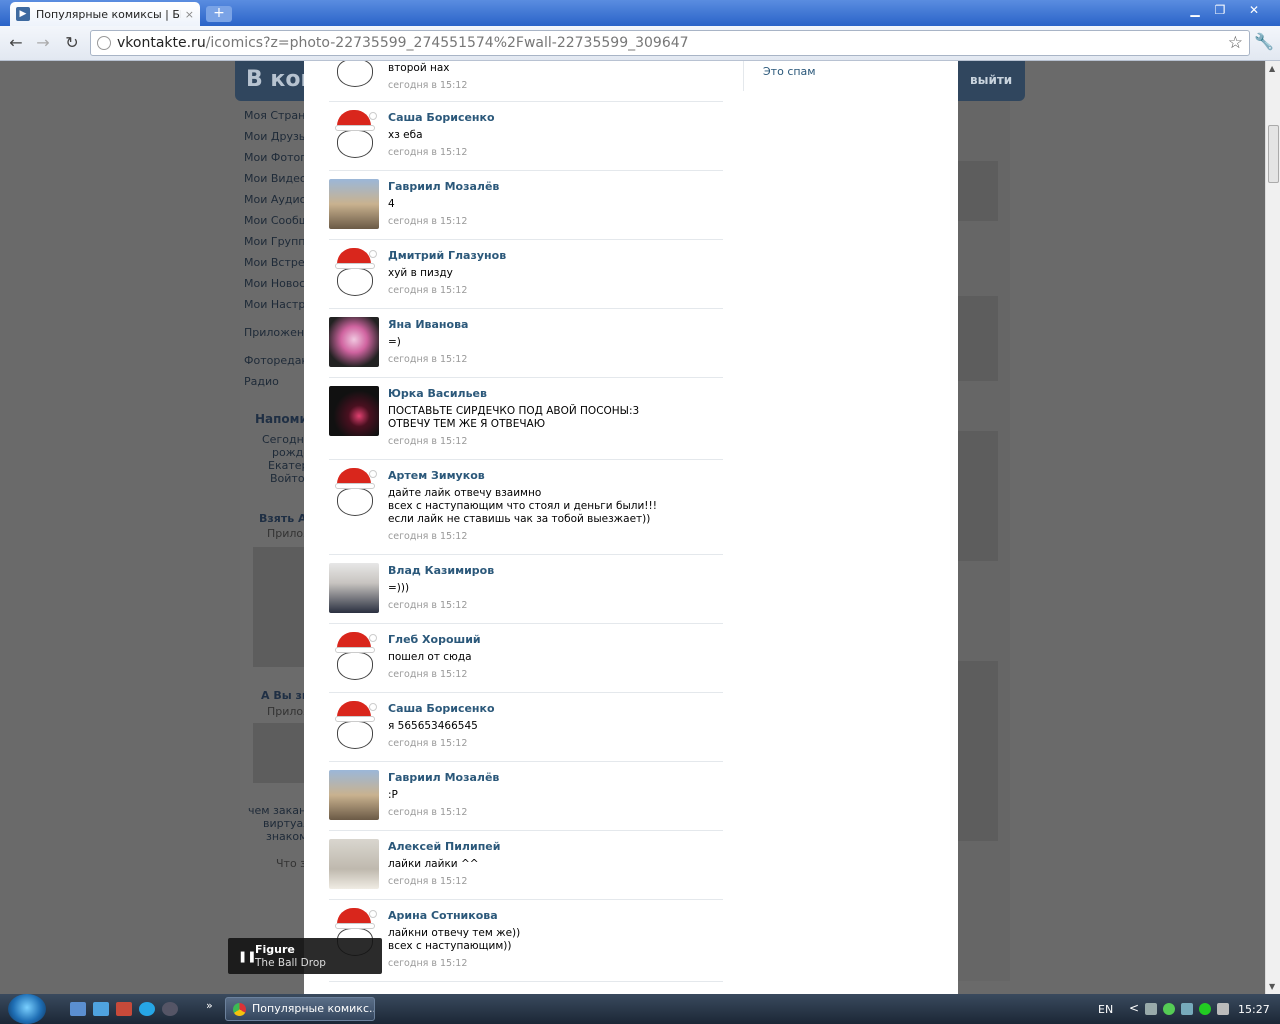 Image resolution: width=1280 pixels, height=1024 pixels. Describe the element at coordinates (434, 639) in the screenshot. I see `comment-author-link: Глеб Хороший` at that location.